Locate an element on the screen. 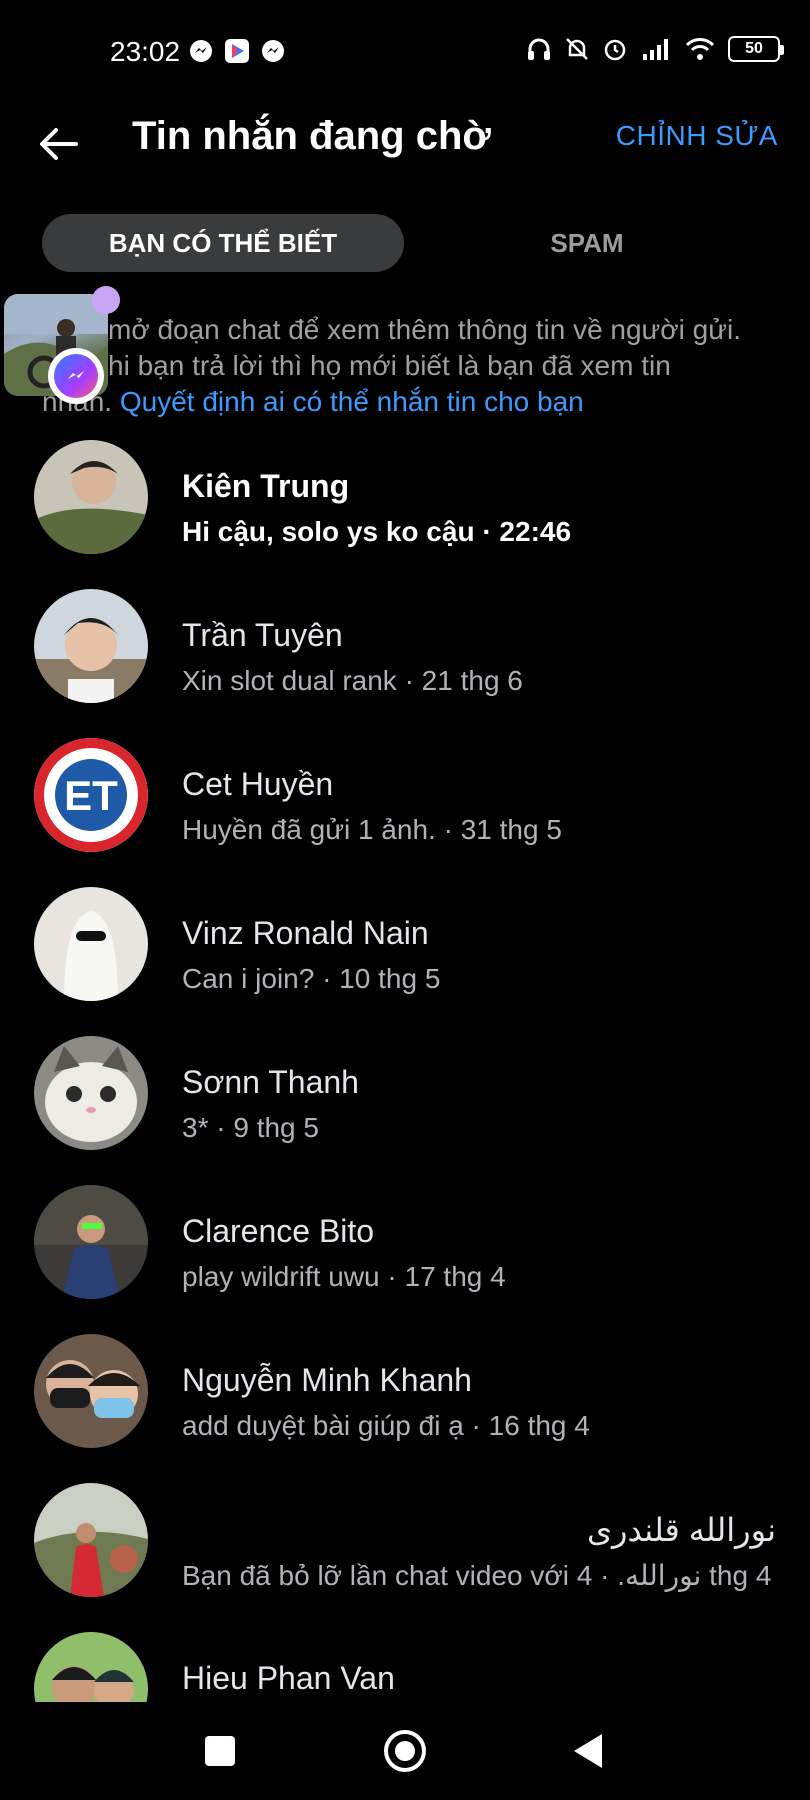 This screenshot has width=810, height=1800. tab-spam: SPAM is located at coordinates (587, 243).